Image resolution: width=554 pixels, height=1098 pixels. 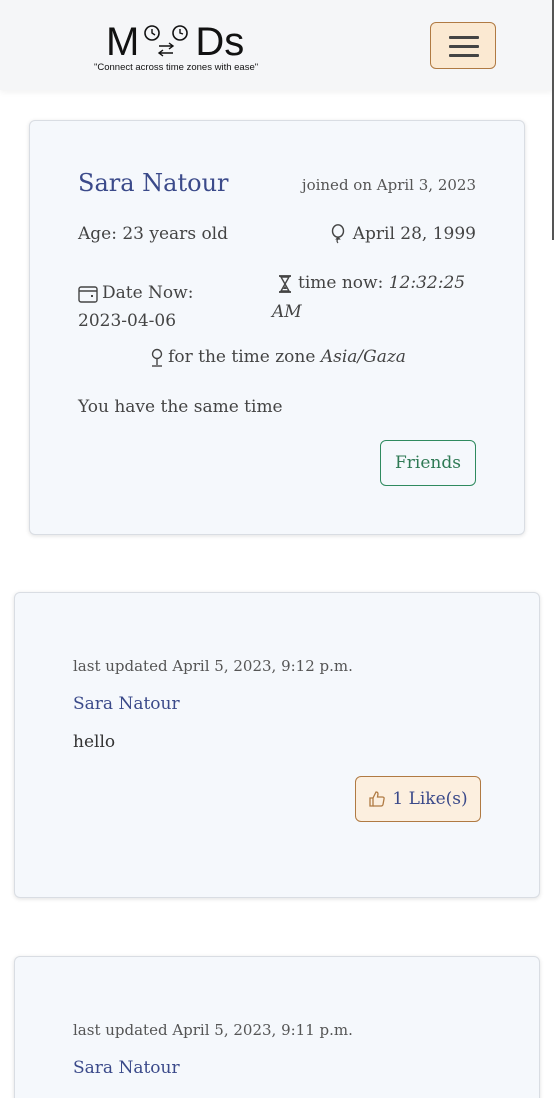 What do you see at coordinates (338, 234) in the screenshot?
I see `balloon-icon` at bounding box center [338, 234].